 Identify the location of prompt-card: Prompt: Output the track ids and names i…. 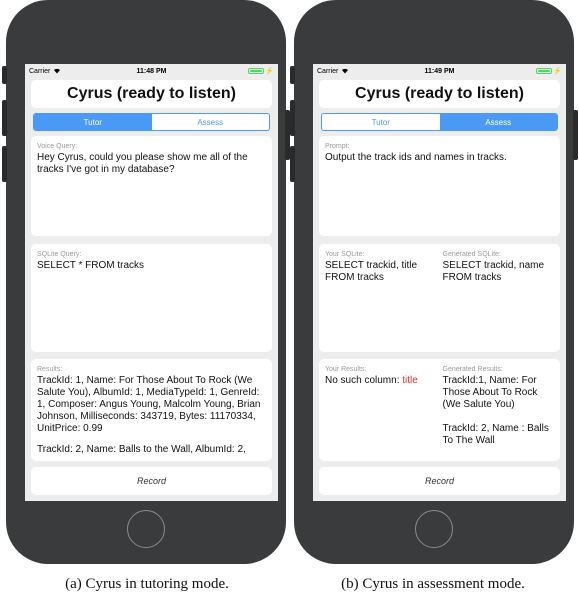
(439, 186).